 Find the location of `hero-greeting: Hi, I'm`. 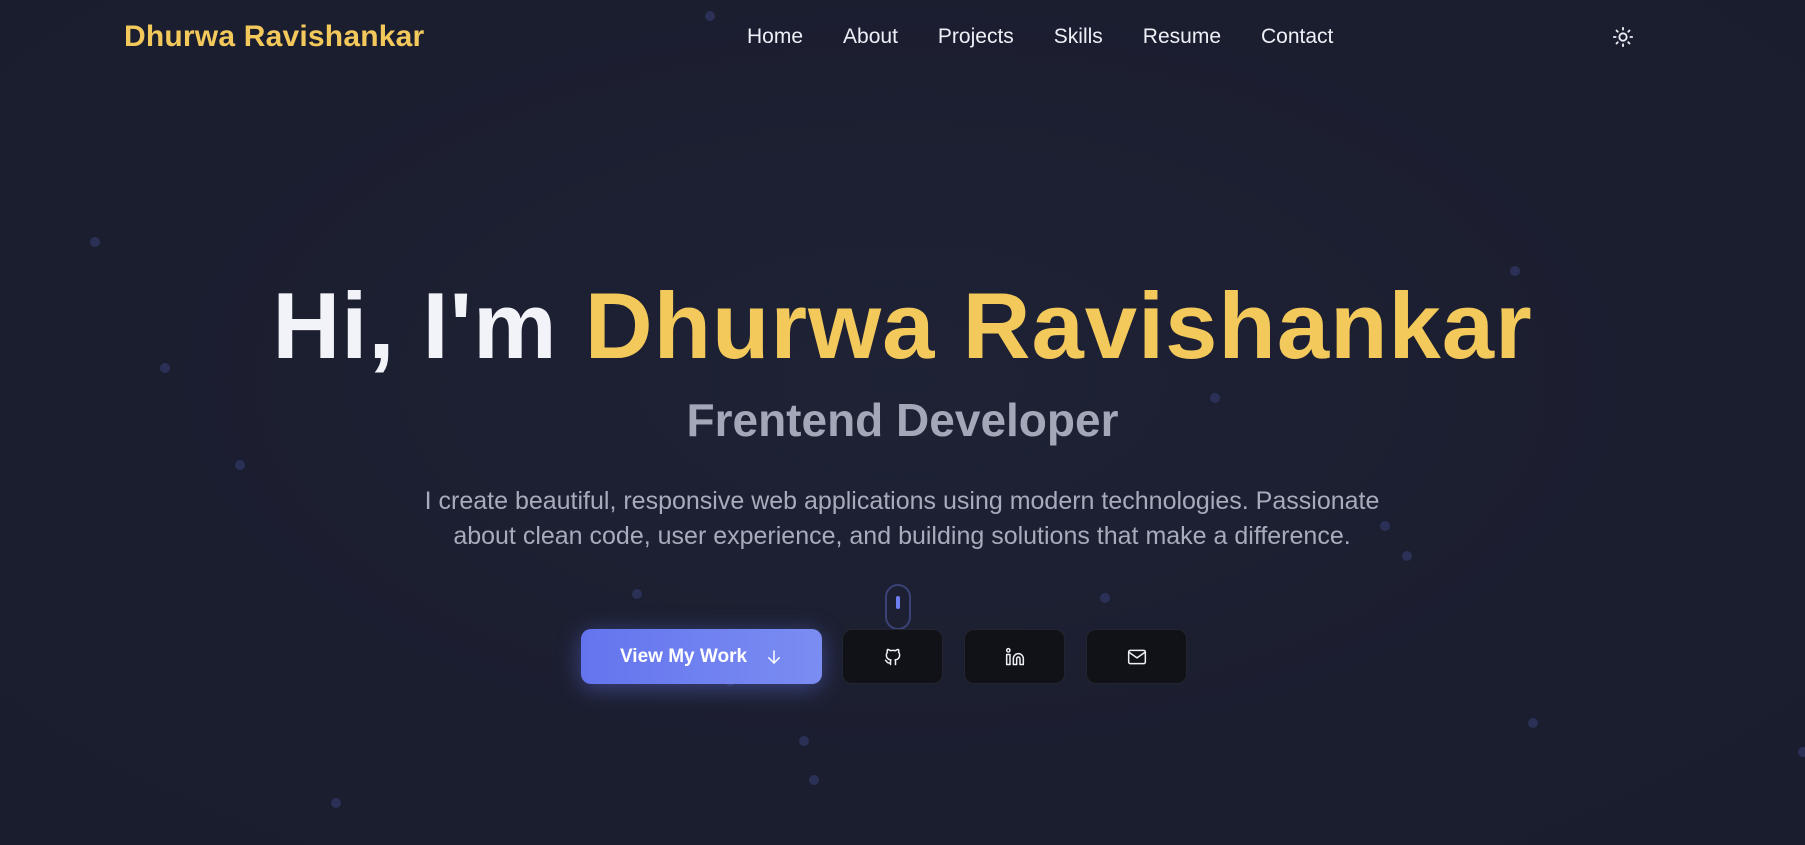

hero-greeting: Hi, I'm is located at coordinates (415, 325).